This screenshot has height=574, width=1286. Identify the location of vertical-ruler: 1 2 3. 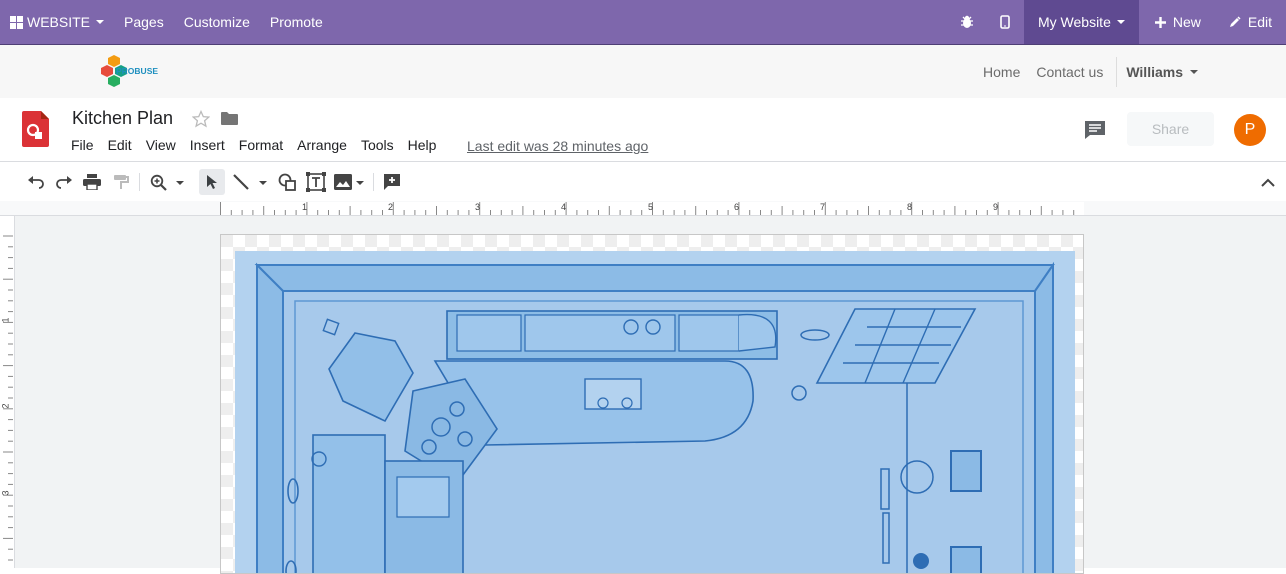
(7, 394).